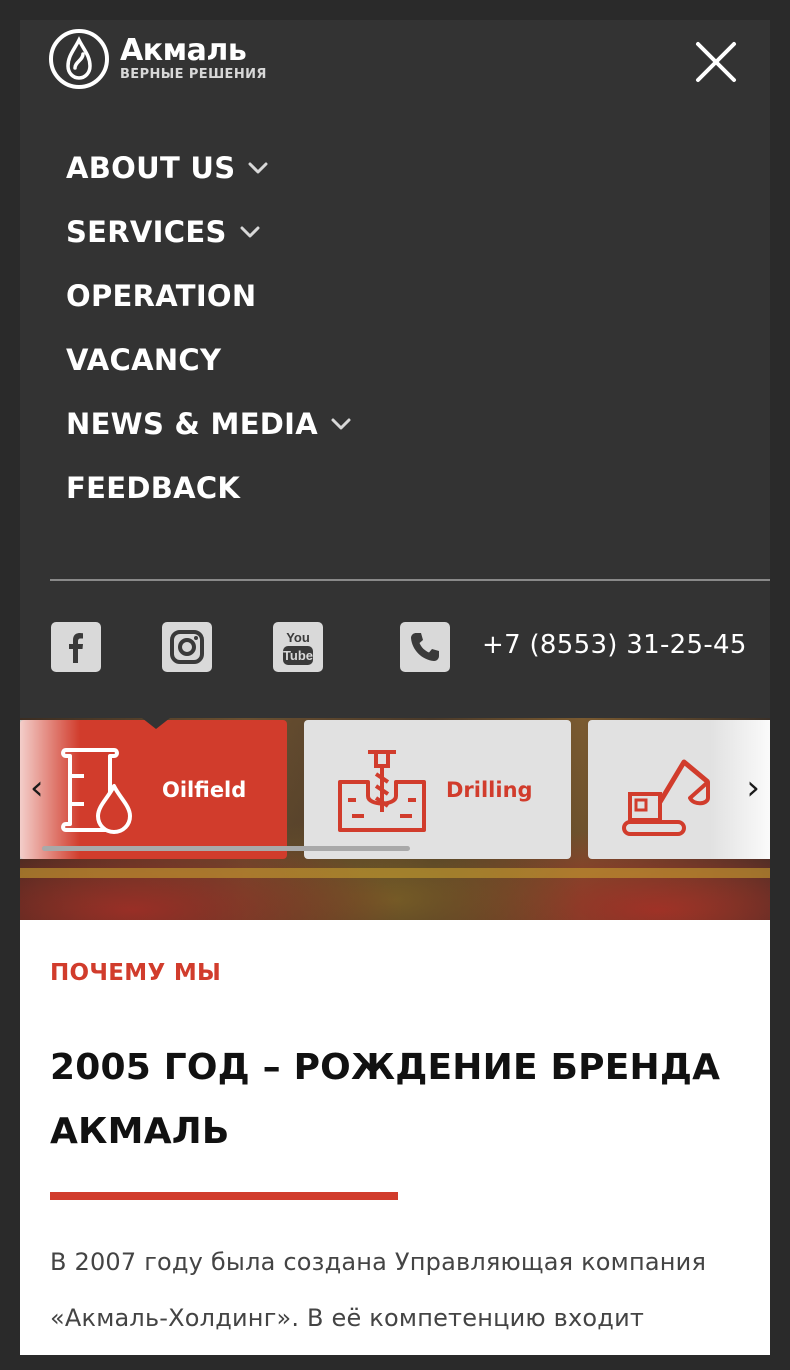  Describe the element at coordinates (140, 1131) in the screenshot. I see `heading-line: АКМАЛЬ` at that location.